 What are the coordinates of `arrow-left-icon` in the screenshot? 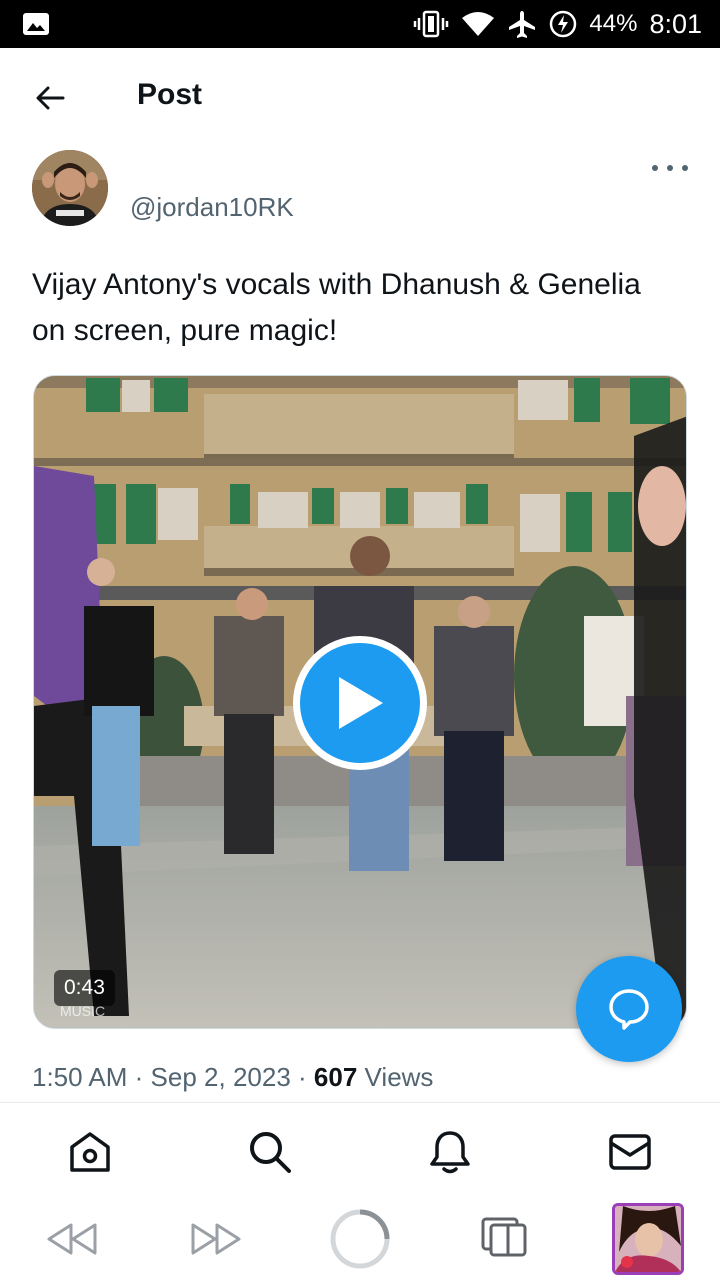 It's located at (50, 98).